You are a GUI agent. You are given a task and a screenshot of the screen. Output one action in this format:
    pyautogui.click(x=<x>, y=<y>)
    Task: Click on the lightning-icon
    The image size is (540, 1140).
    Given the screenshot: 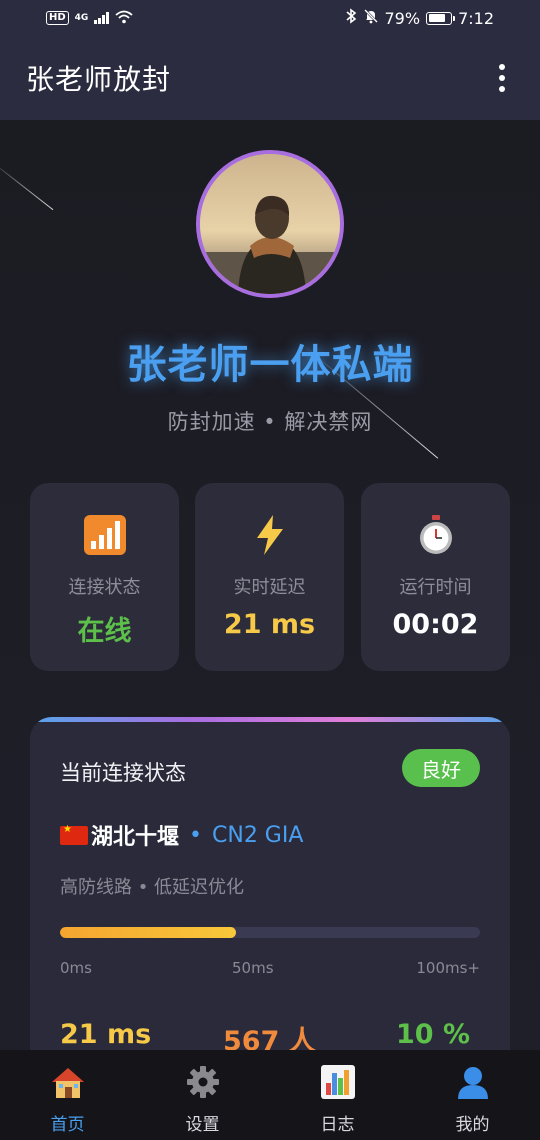 What is the action you would take?
    pyautogui.click(x=269, y=535)
    